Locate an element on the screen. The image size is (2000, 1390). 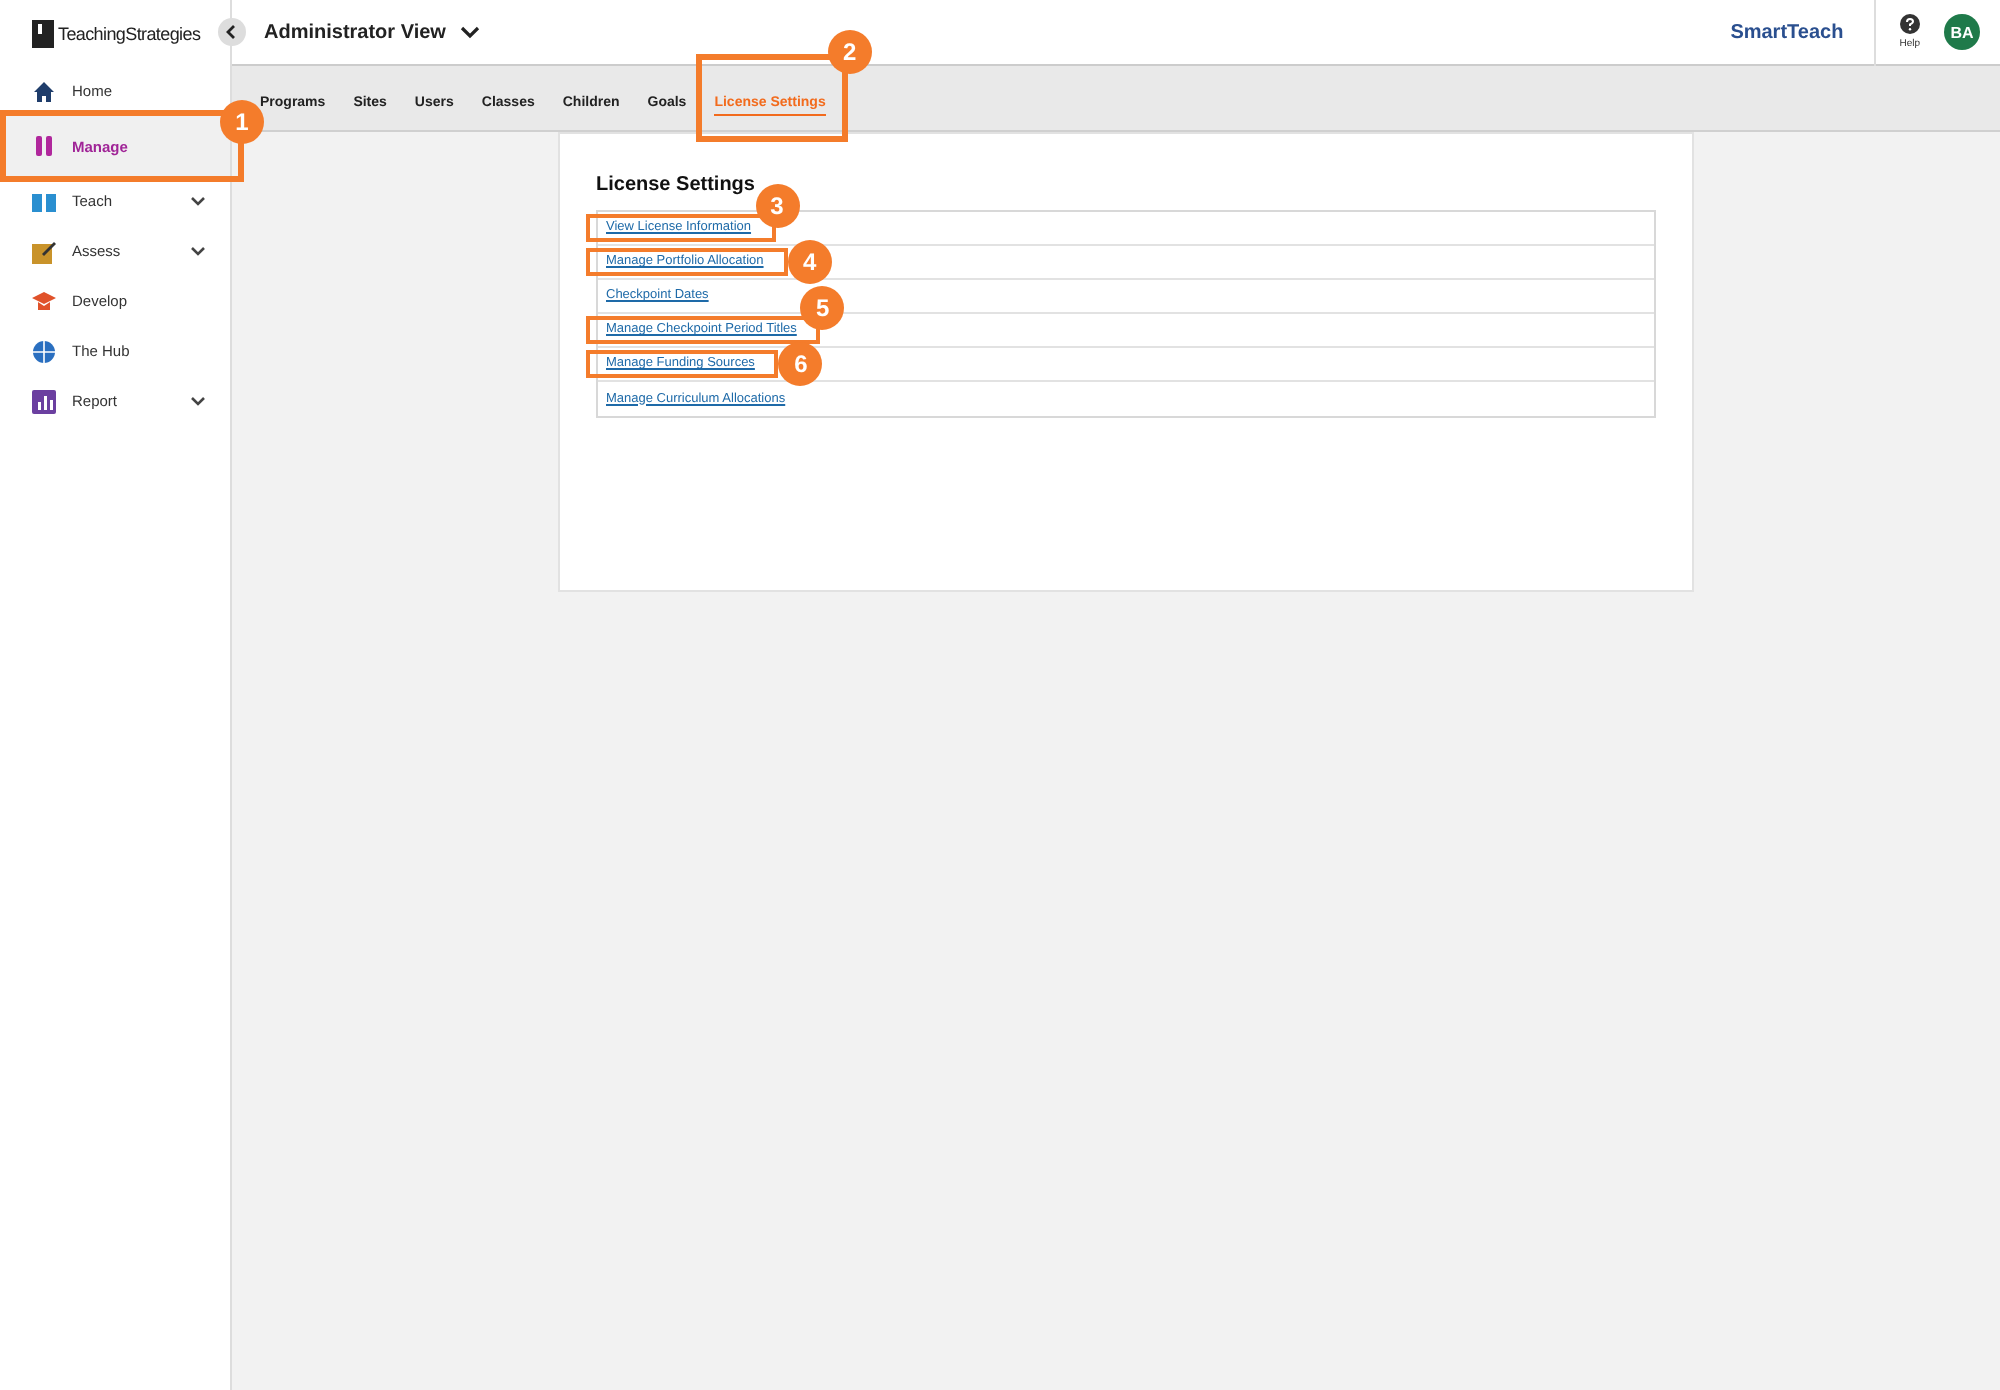
help-icon is located at coordinates (1909, 24).